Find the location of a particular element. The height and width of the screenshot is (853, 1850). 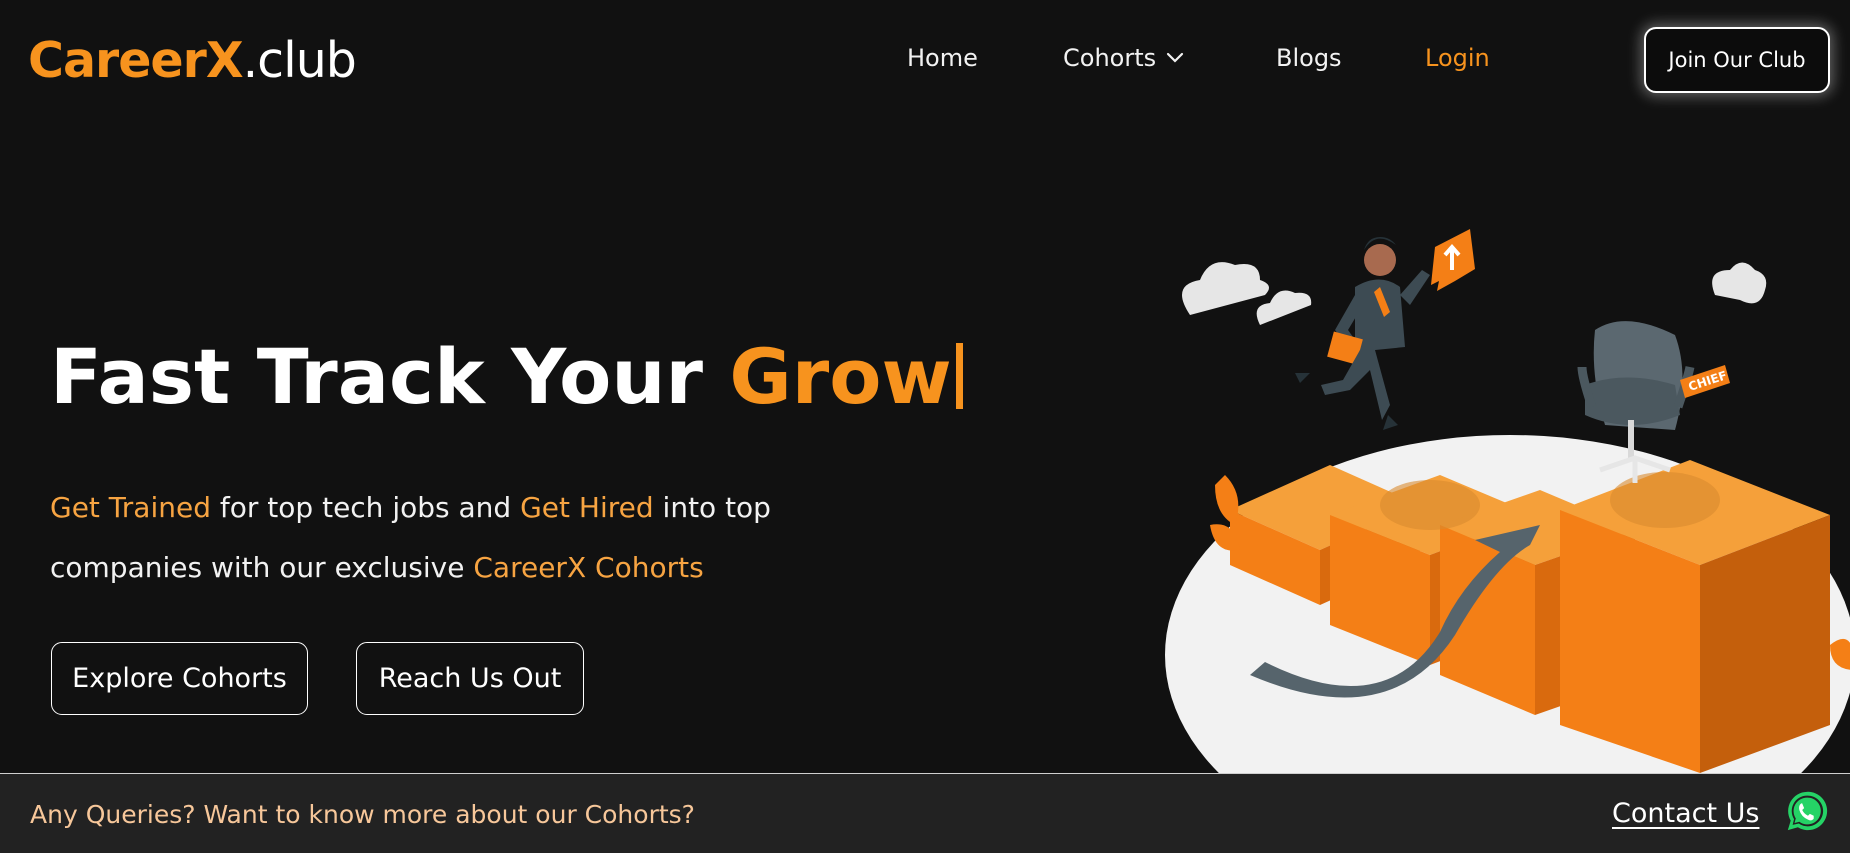

nav-blogs: Blogs is located at coordinates (1309, 58).